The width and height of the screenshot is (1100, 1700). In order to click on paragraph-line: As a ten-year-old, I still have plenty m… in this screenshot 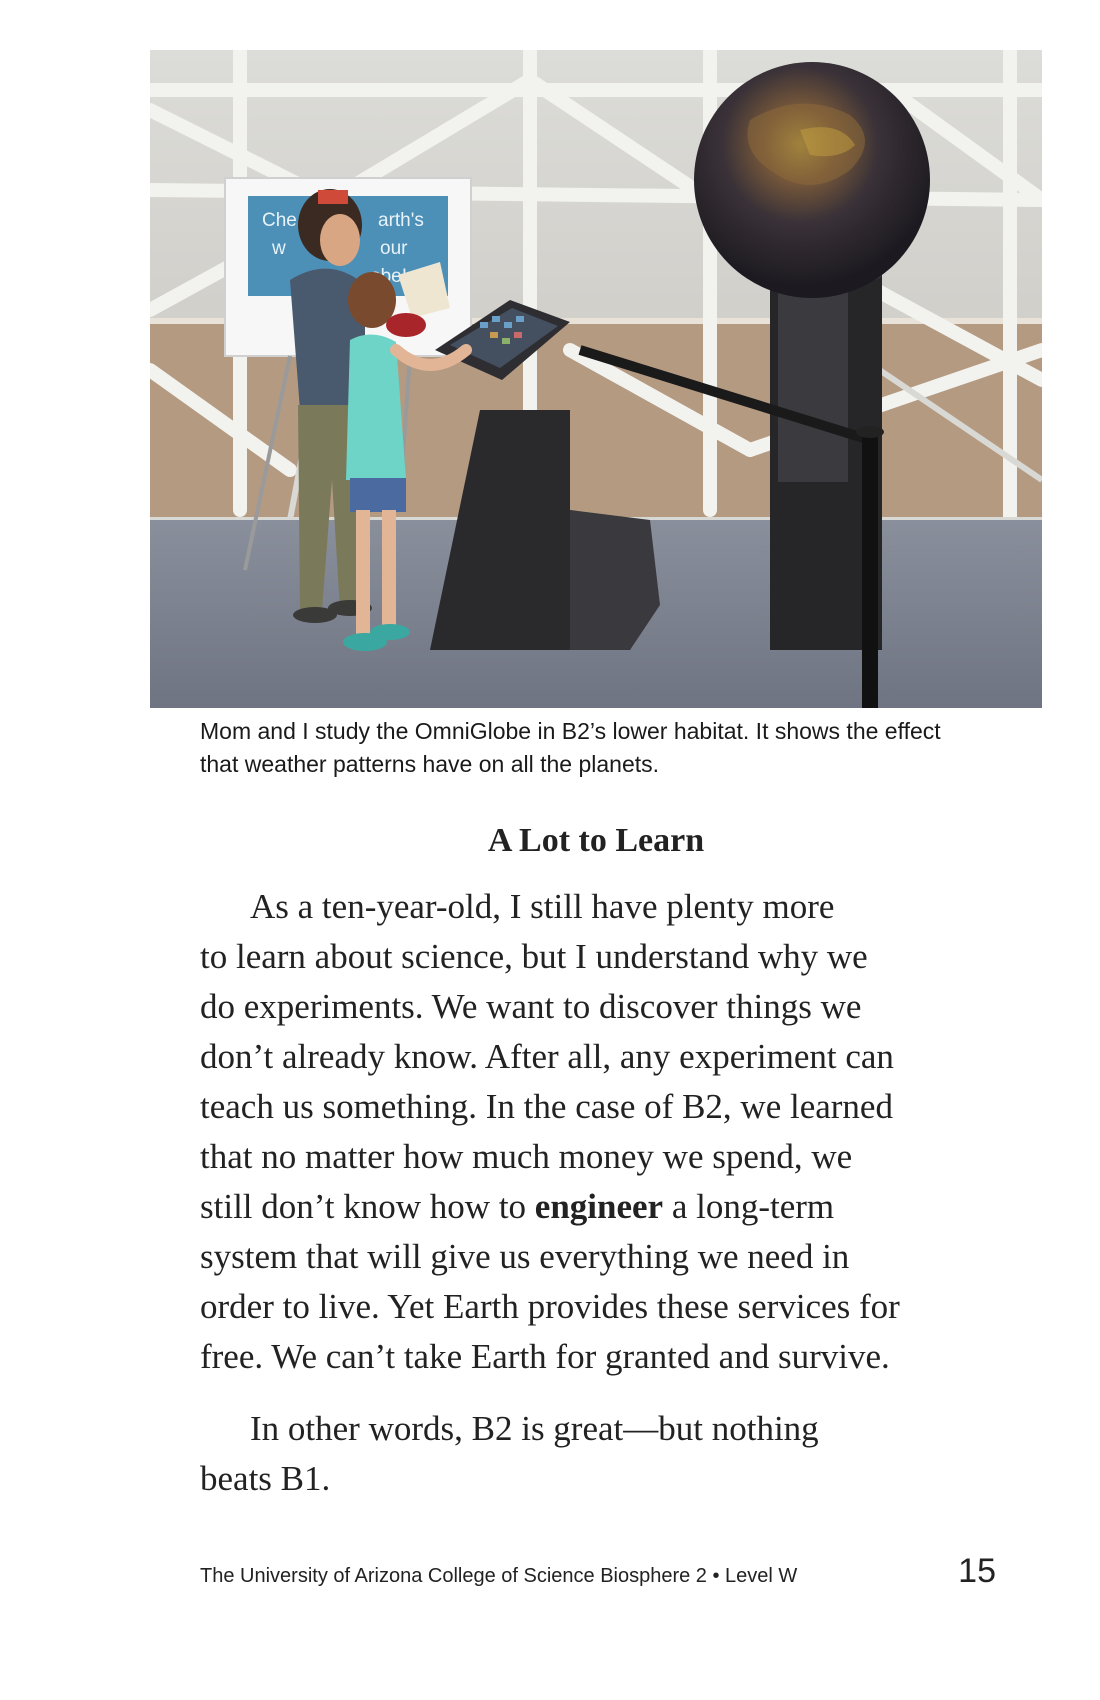, I will do `click(542, 906)`.